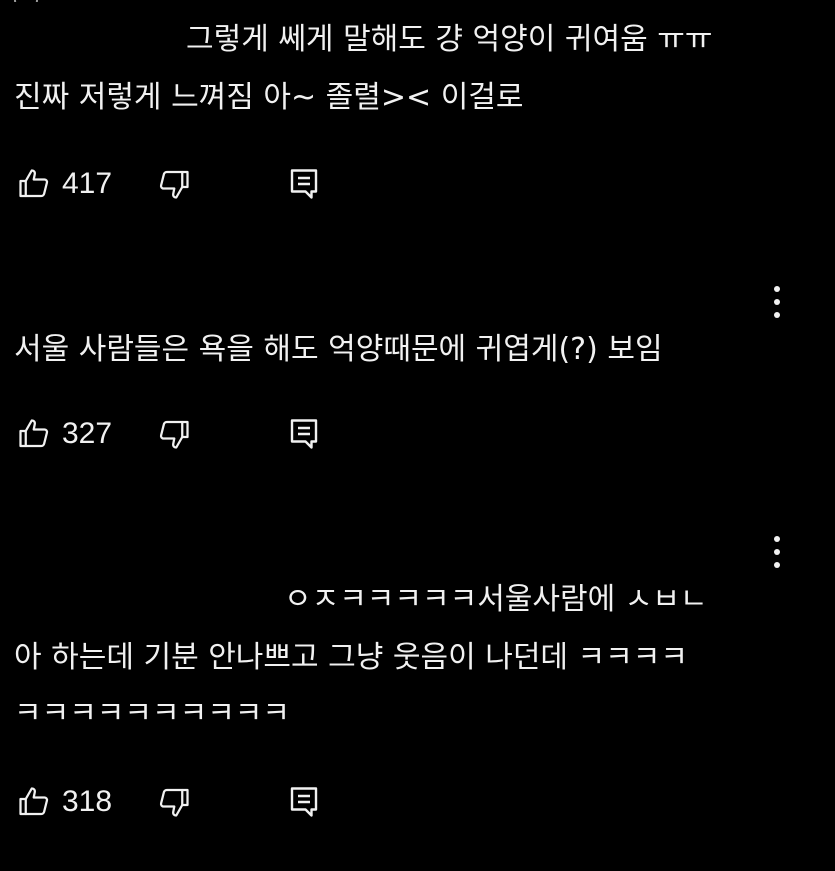 This screenshot has width=835, height=871. I want to click on like-count: 417, so click(87, 183).